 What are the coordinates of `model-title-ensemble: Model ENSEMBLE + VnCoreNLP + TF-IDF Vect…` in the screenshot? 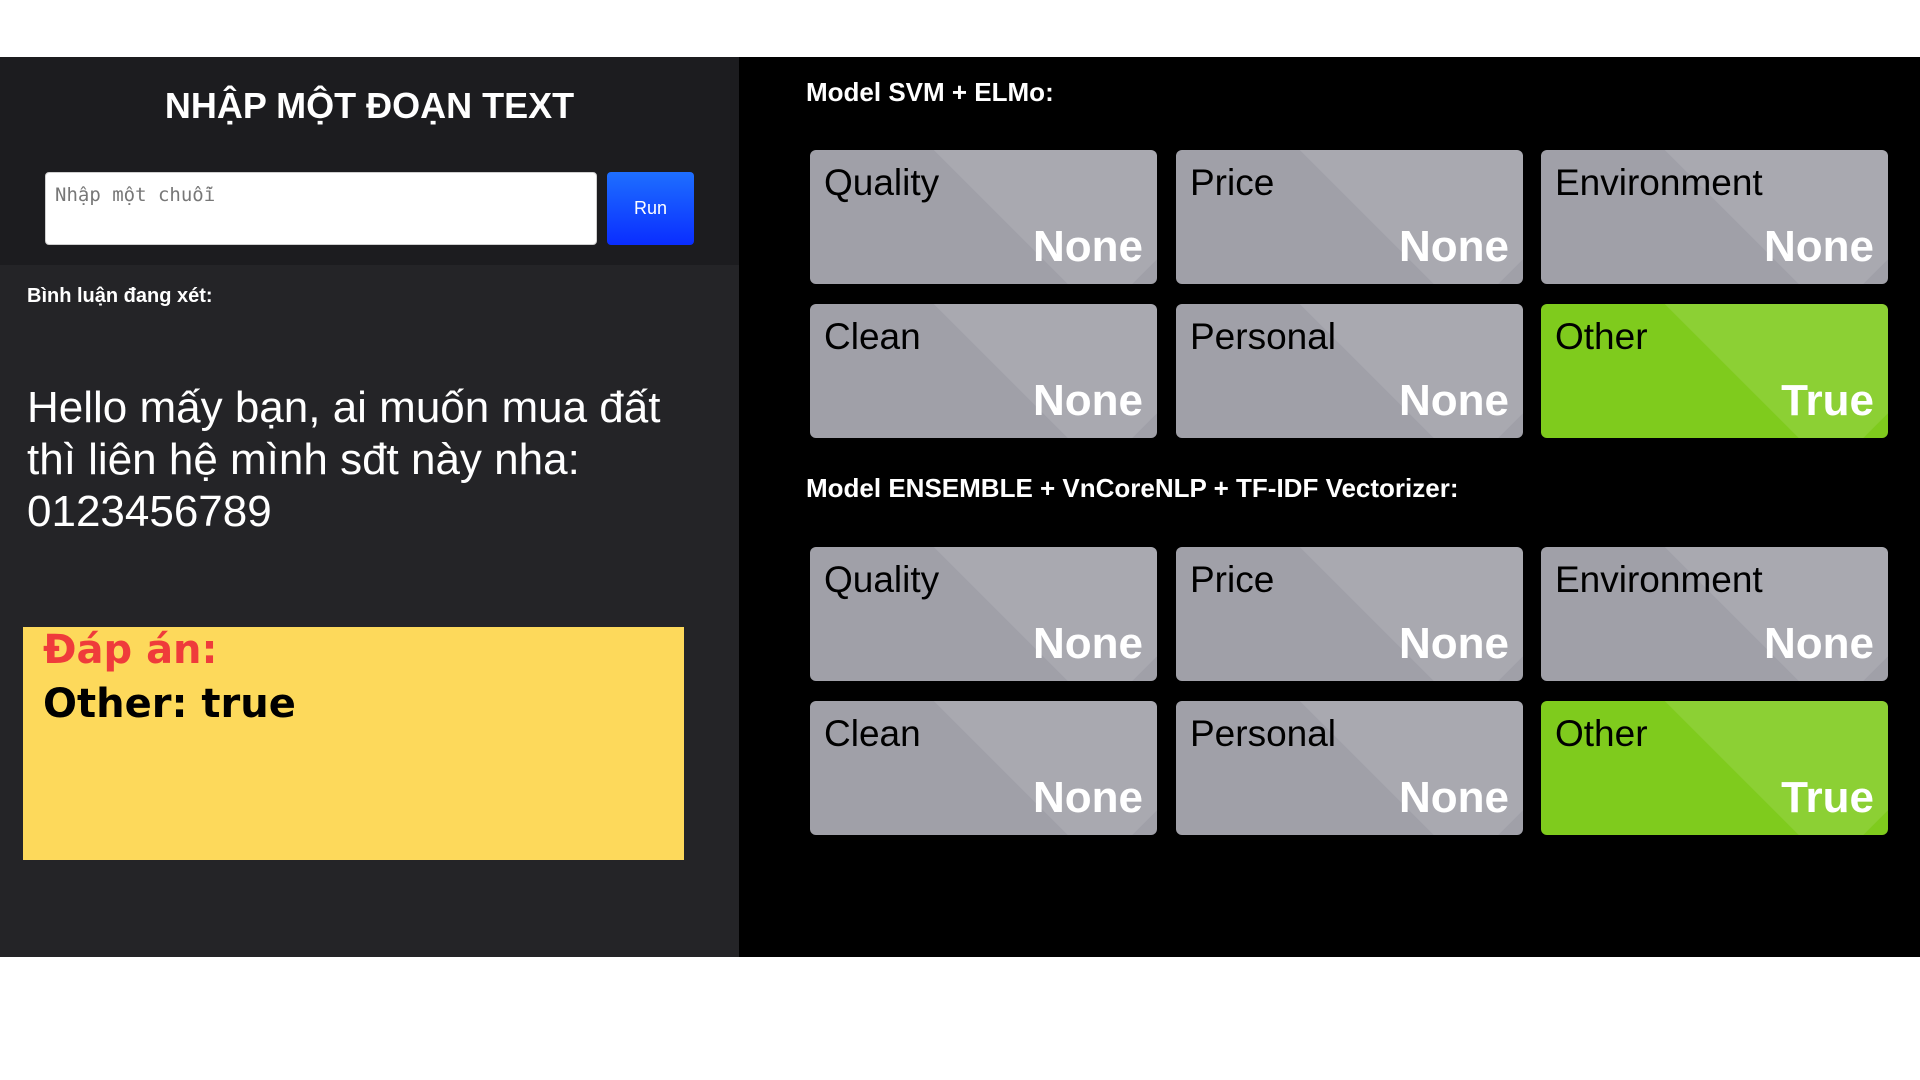 It's located at (1132, 488).